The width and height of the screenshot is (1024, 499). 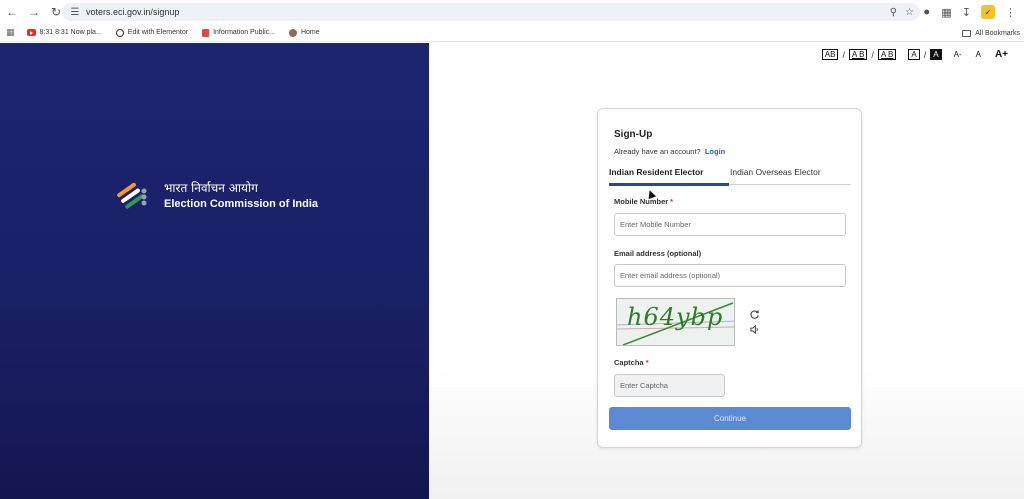 I want to click on address-bar: ☰ voters.eci.gov.in/signup ⚲ ☆, so click(x=491, y=12).